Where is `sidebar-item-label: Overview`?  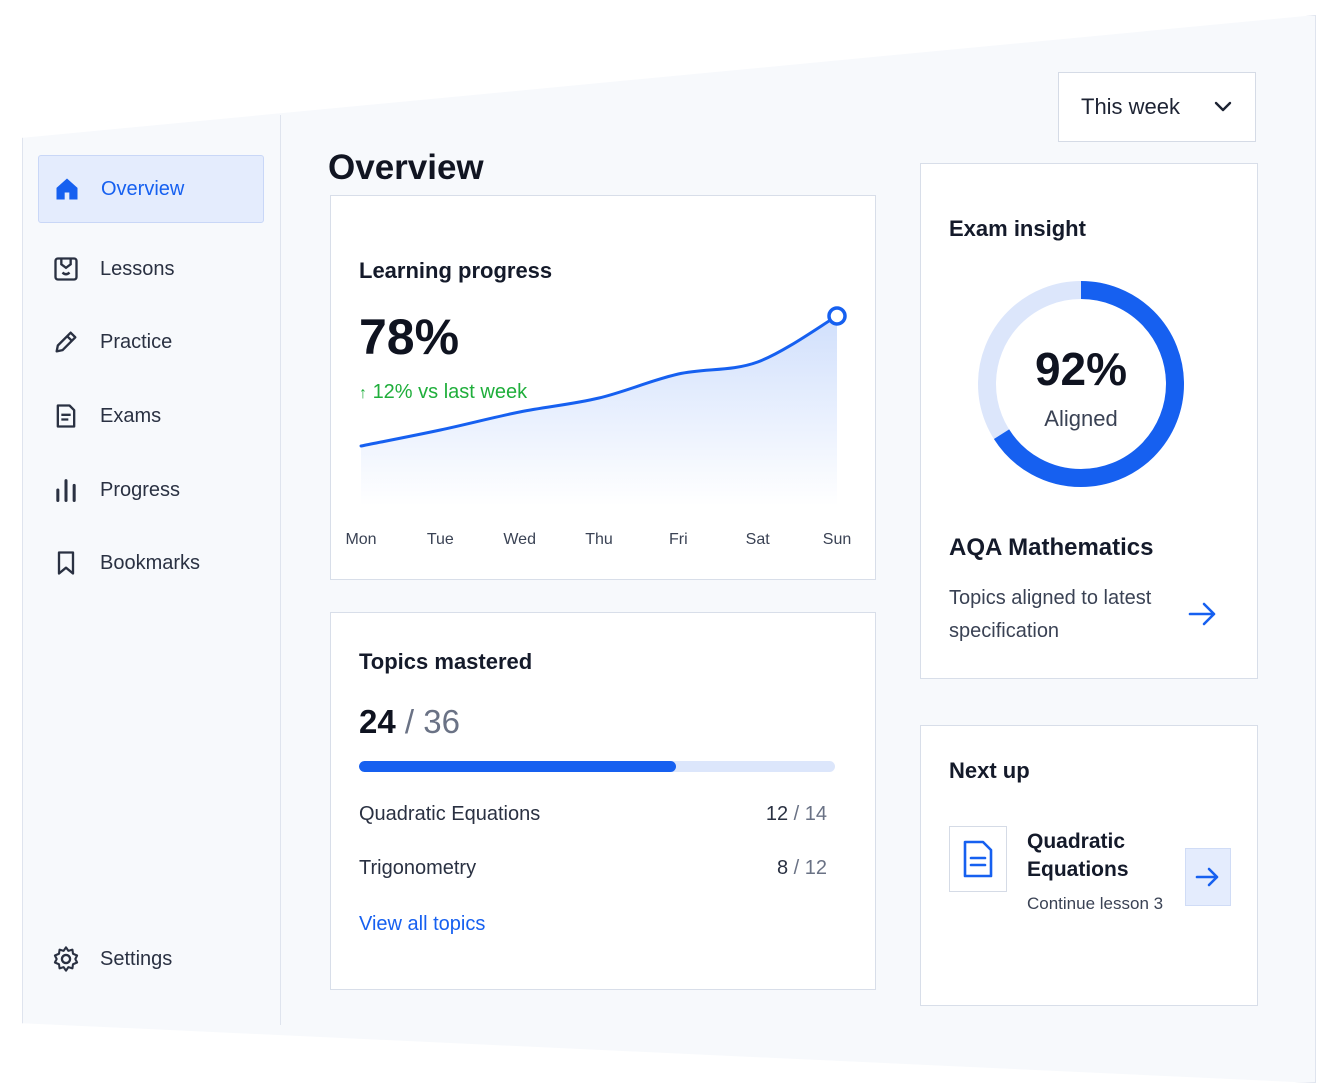 sidebar-item-label: Overview is located at coordinates (143, 188).